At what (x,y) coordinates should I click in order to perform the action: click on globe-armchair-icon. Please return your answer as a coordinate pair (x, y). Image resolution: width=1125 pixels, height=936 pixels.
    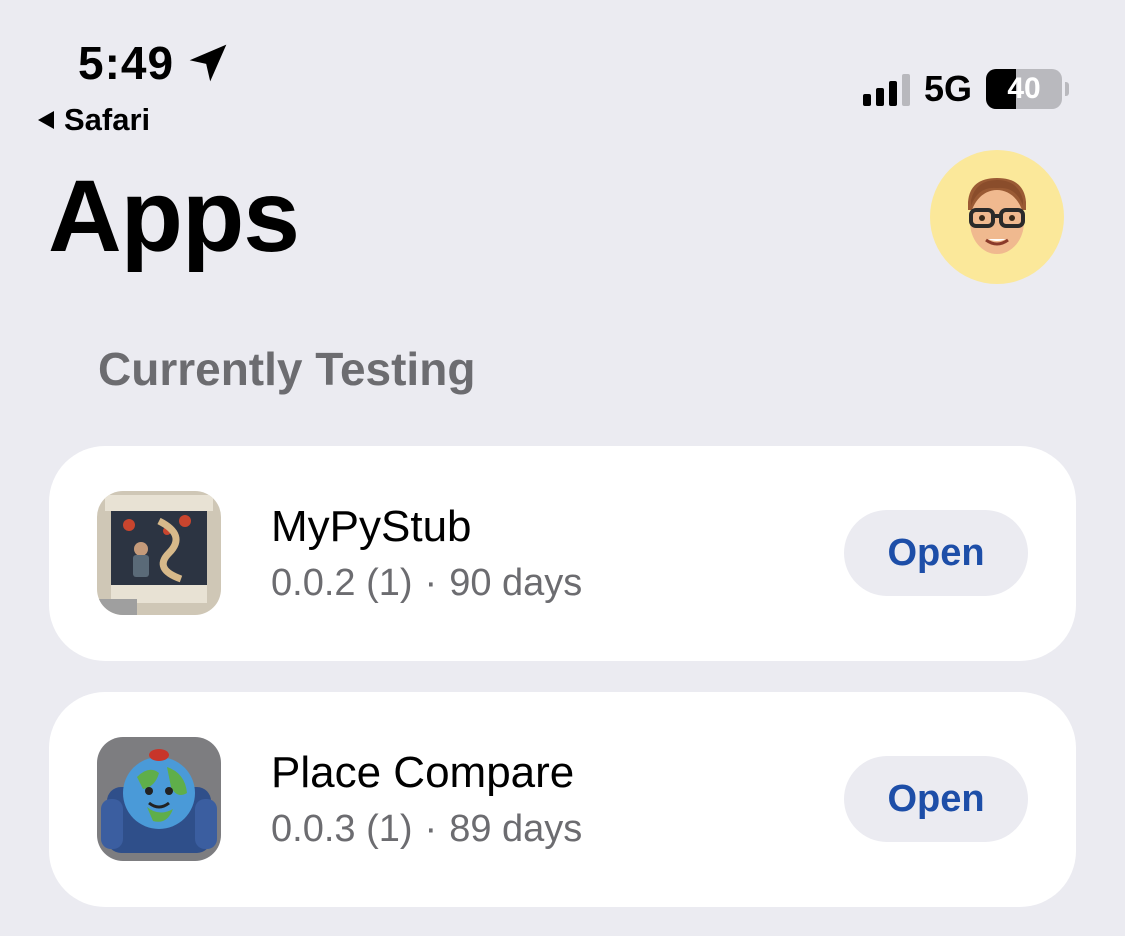
    Looking at the image, I should click on (159, 799).